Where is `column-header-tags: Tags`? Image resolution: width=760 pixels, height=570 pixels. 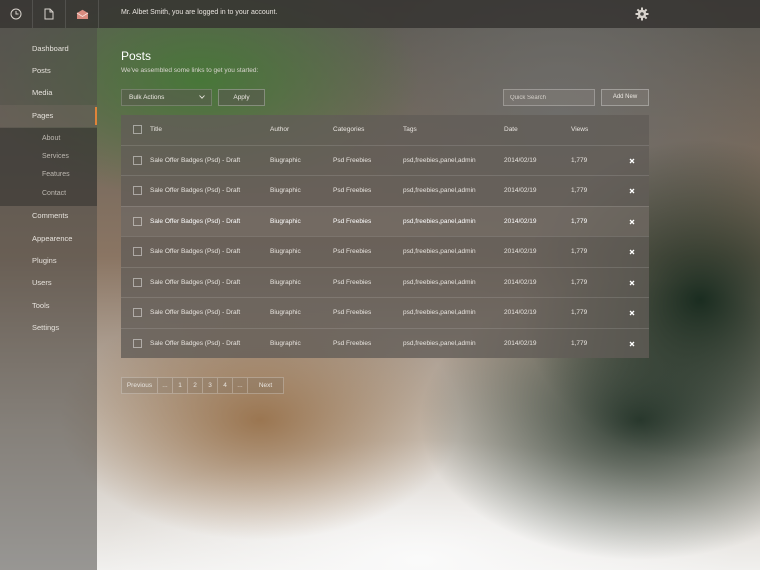 column-header-tags: Tags is located at coordinates (410, 130).